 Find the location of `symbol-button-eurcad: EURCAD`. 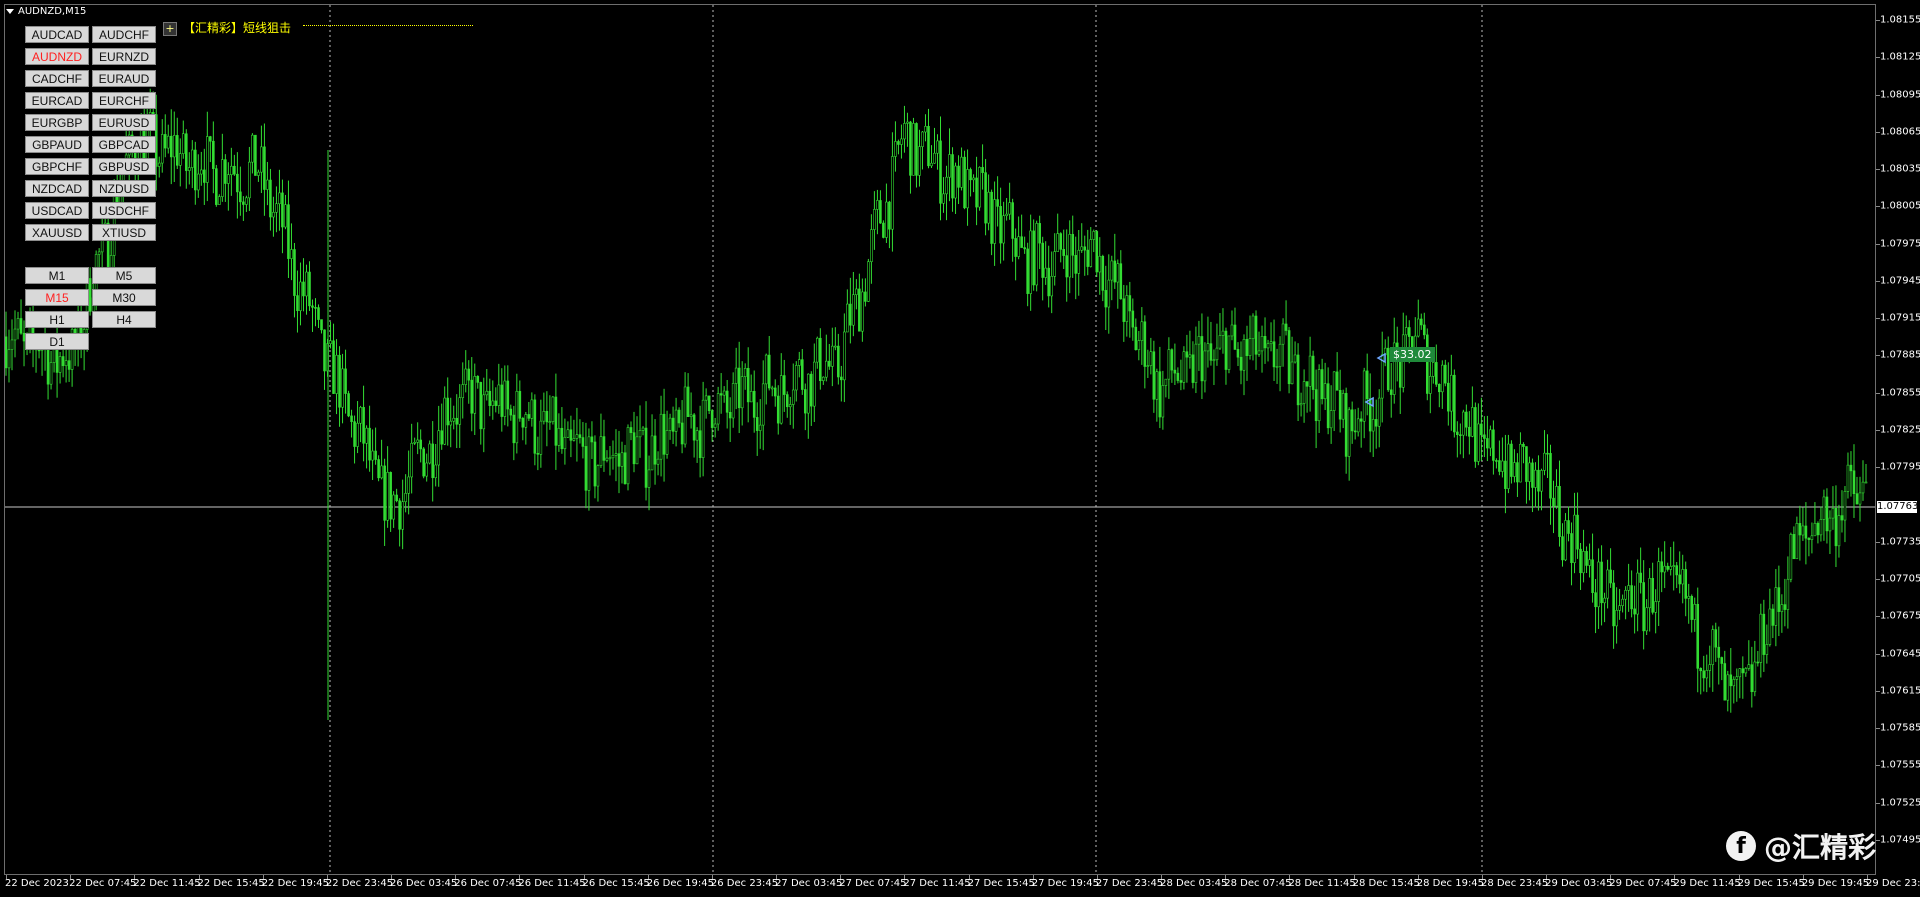

symbol-button-eurcad: EURCAD is located at coordinates (57, 100).